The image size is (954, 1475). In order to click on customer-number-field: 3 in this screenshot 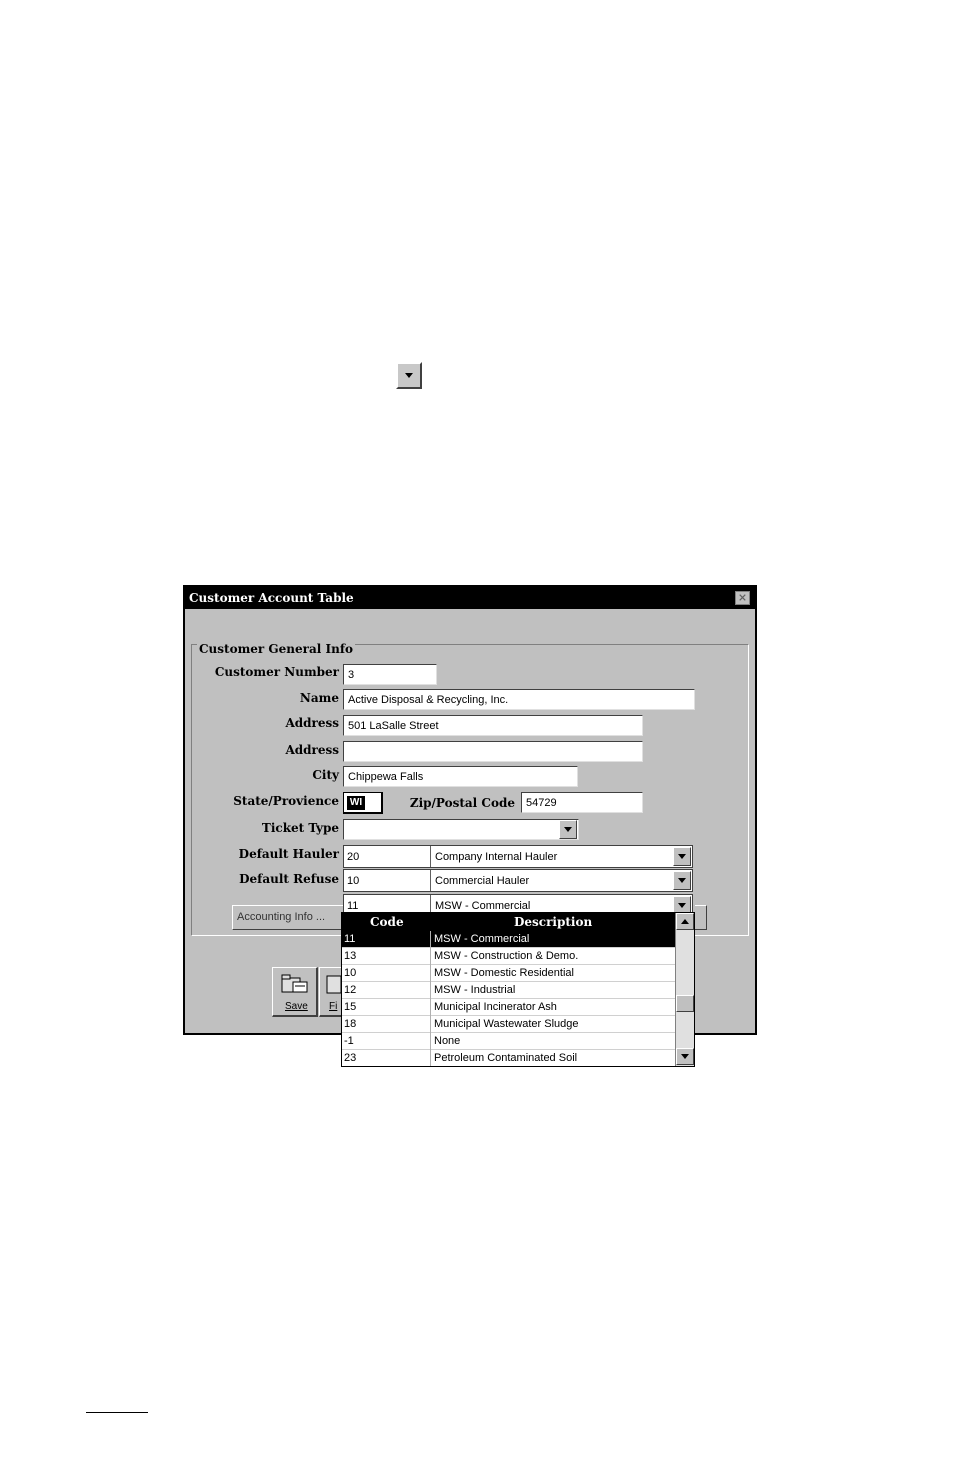, I will do `click(390, 674)`.